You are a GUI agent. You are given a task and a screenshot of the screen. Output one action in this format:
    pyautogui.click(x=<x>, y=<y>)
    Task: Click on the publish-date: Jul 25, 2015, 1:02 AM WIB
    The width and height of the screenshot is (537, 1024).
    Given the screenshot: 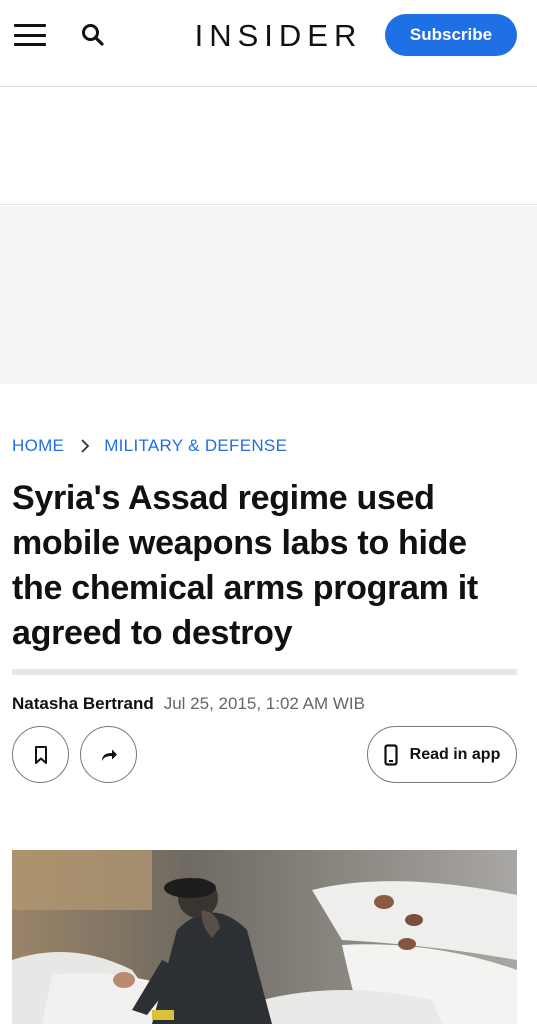 What is the action you would take?
    pyautogui.click(x=264, y=703)
    